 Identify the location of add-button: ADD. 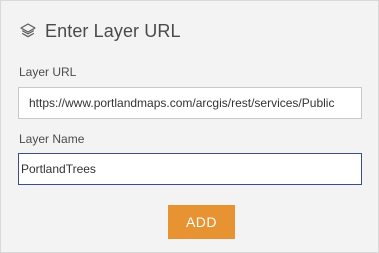
(201, 222).